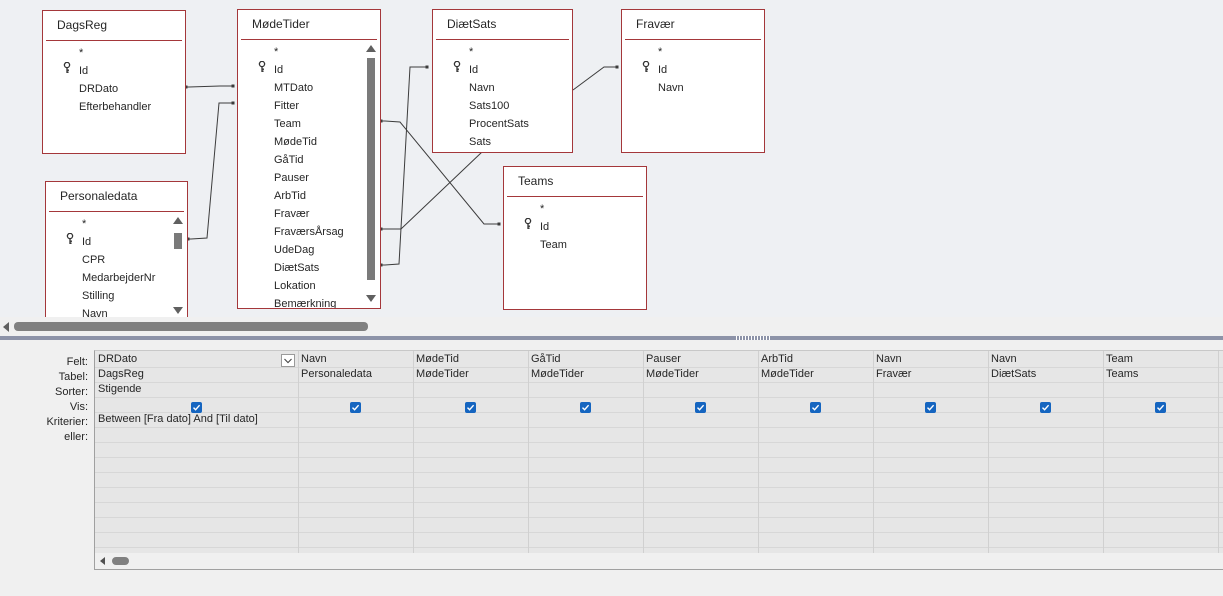 The width and height of the screenshot is (1223, 596). What do you see at coordinates (309, 301) in the screenshot?
I see `field-item: Bemærkning` at bounding box center [309, 301].